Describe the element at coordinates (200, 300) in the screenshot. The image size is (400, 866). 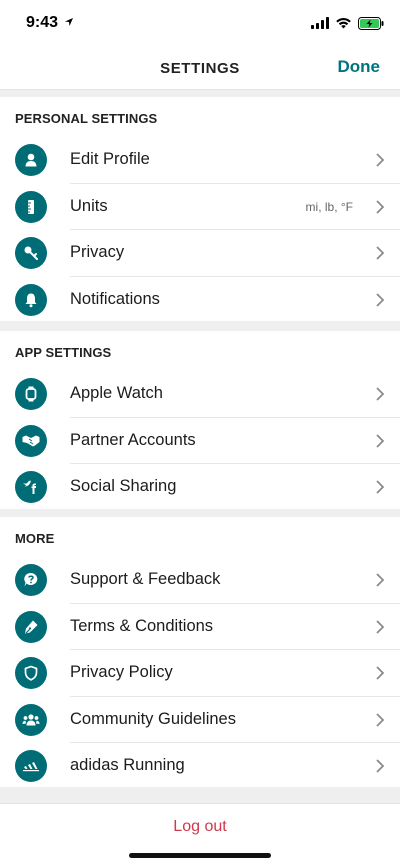
I see `settings-row-notifications: Notifications` at that location.